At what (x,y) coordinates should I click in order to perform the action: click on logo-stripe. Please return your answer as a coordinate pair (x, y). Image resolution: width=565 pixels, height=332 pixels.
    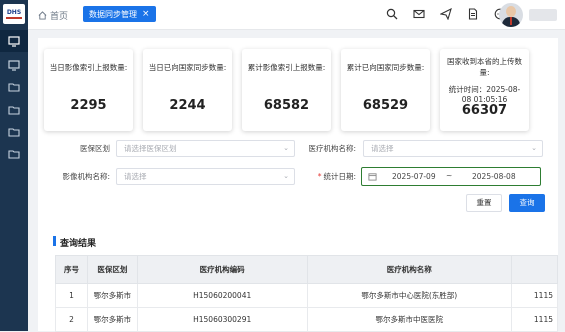
    Looking at the image, I should click on (14, 18).